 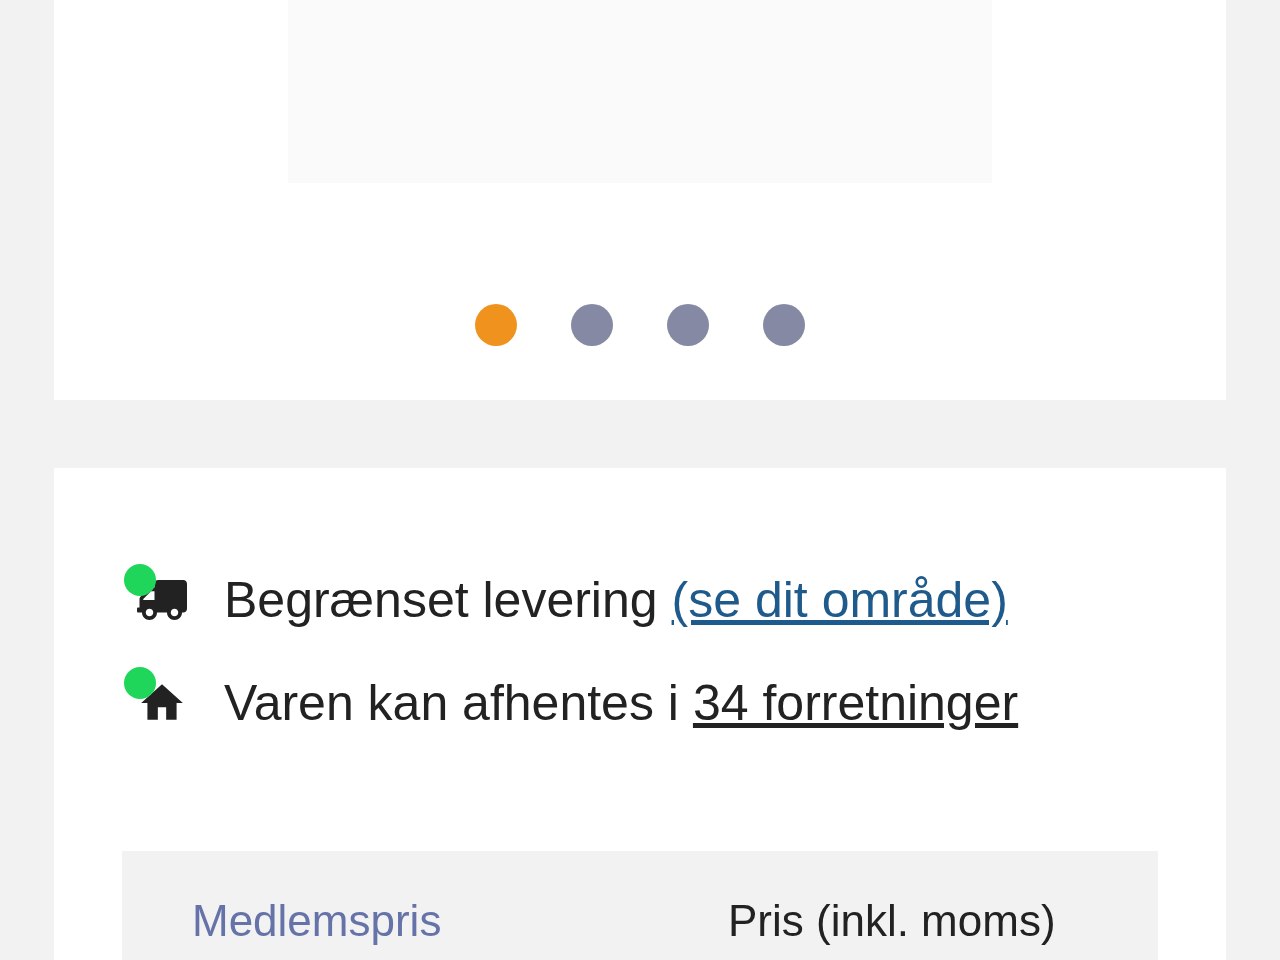 What do you see at coordinates (855, 703) in the screenshot?
I see `availability-link: 34 forretninger` at bounding box center [855, 703].